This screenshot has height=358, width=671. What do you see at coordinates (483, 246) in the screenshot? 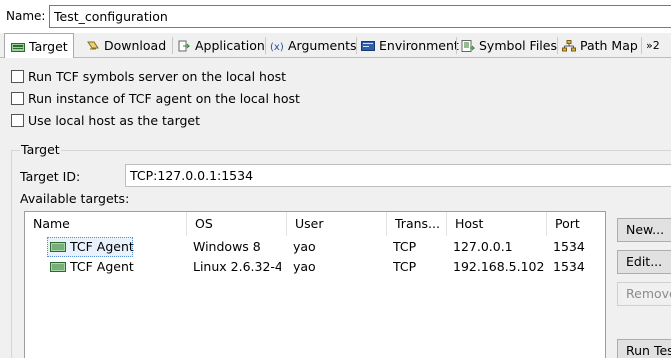
I see `cell-host: 127.0.0.1` at bounding box center [483, 246].